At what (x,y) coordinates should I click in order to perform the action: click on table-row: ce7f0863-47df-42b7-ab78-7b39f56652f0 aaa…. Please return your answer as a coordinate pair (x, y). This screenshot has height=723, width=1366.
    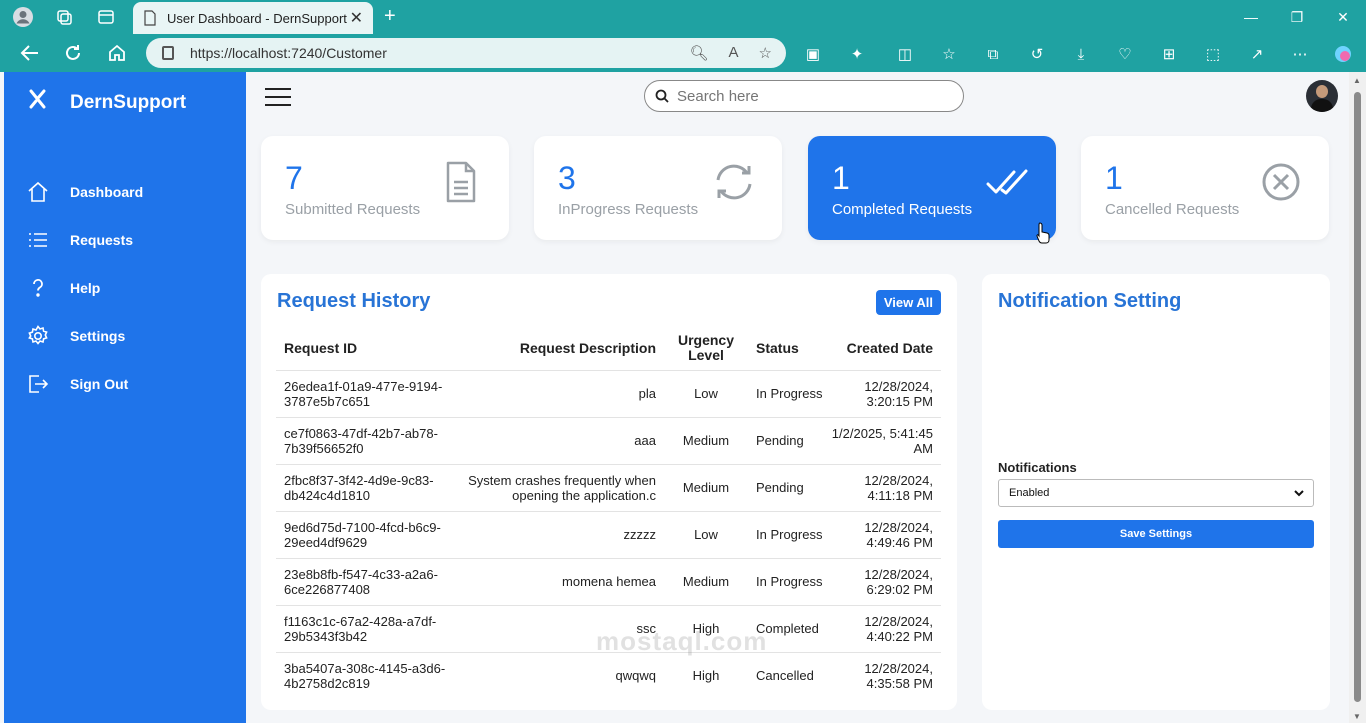
    Looking at the image, I should click on (608, 440).